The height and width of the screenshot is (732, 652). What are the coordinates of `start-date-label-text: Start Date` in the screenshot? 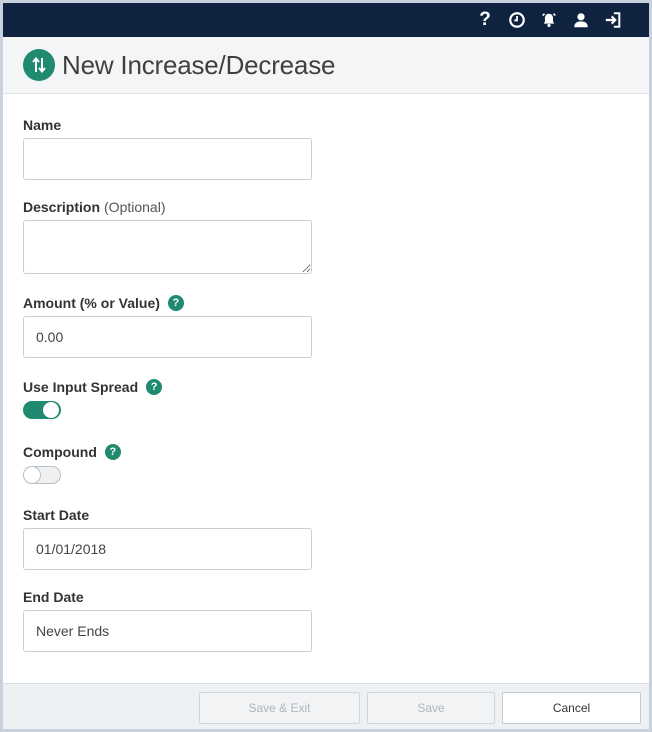 It's located at (56, 515).